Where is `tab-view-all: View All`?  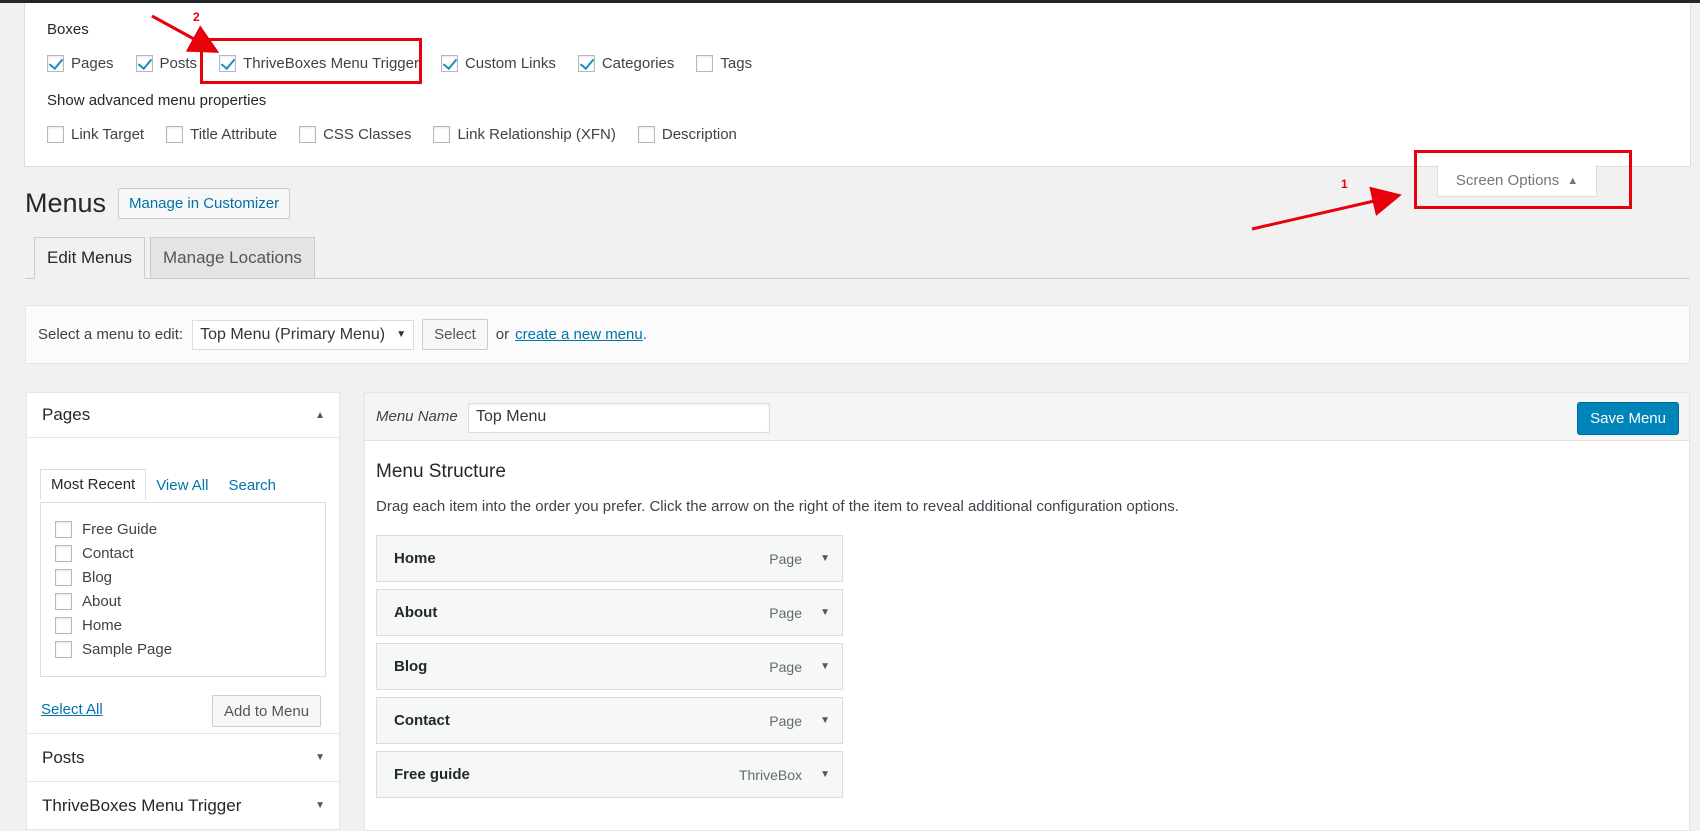
tab-view-all: View All is located at coordinates (182, 485).